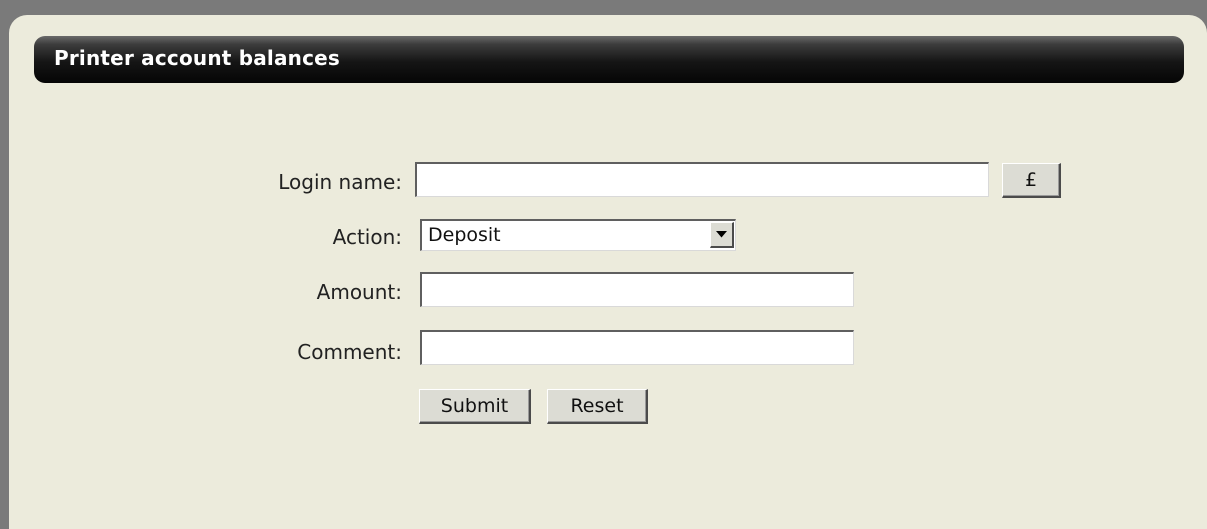 The image size is (1207, 529). Describe the element at coordinates (637, 347) in the screenshot. I see `comment-input` at that location.